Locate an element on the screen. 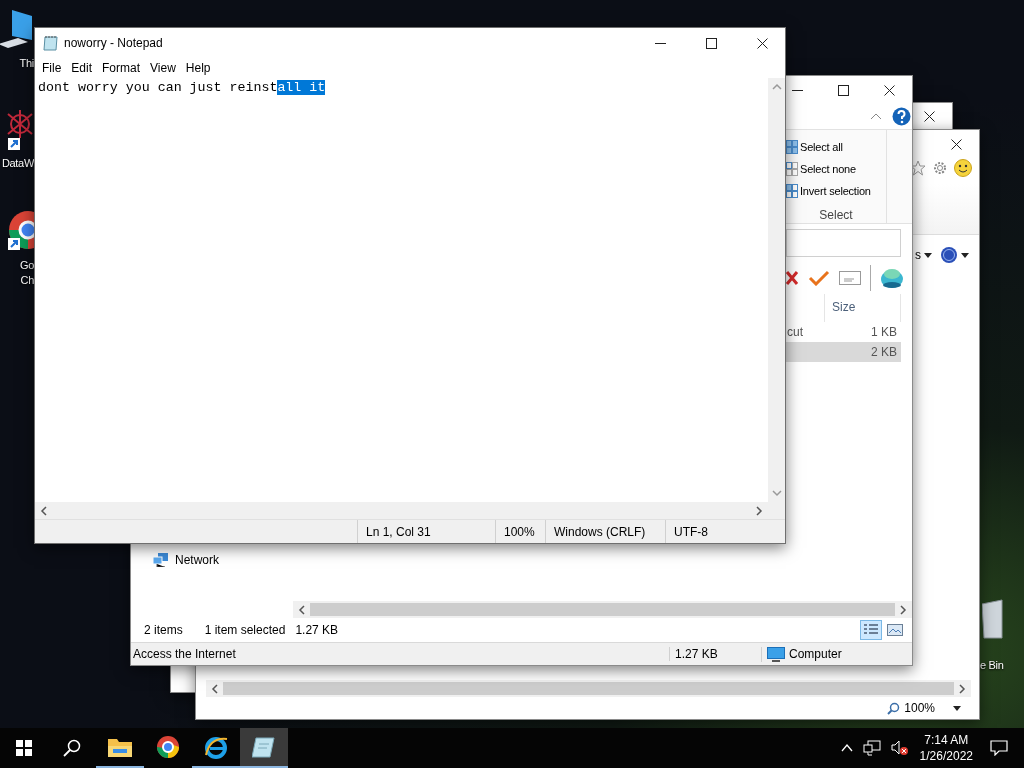 This screenshot has height=768, width=1024. status-description: Access the Internet is located at coordinates (184, 654).